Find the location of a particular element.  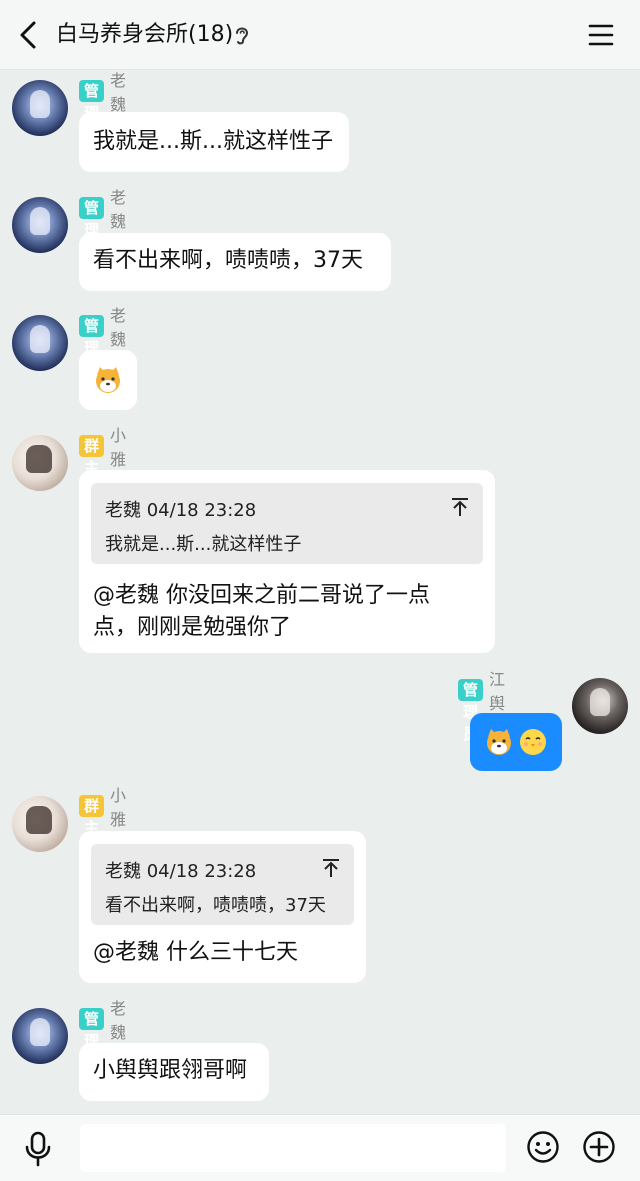

composer-bar is located at coordinates (320, 1147).